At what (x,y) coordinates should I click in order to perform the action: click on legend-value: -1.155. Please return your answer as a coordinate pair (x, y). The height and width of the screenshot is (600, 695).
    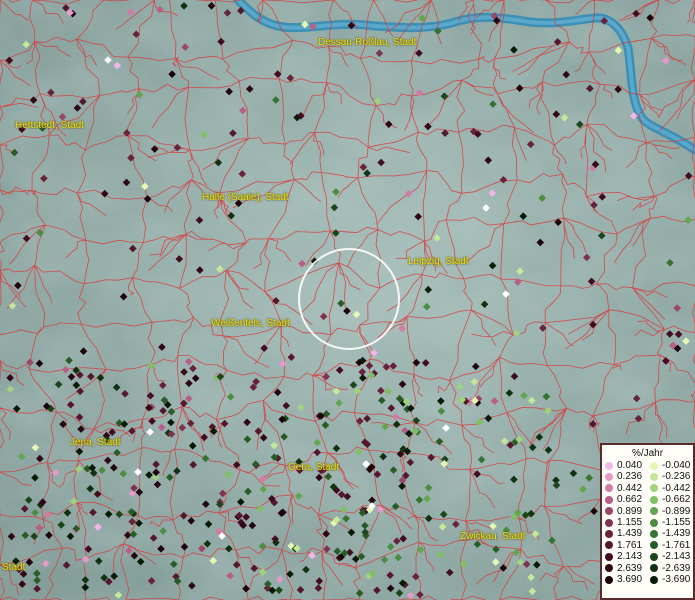
    Looking at the image, I should click on (676, 522).